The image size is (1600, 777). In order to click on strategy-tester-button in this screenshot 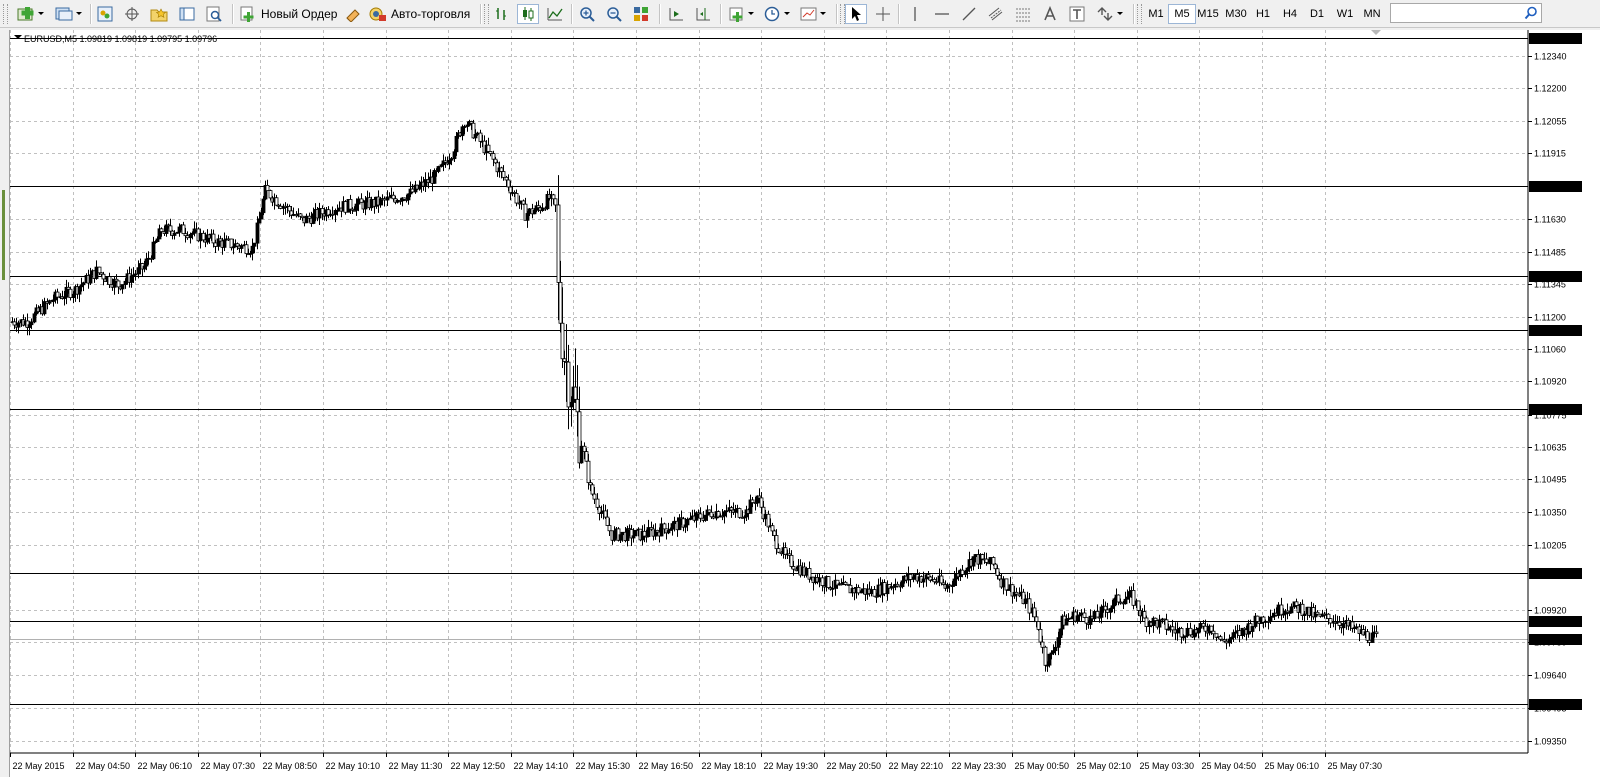, I will do `click(214, 14)`.